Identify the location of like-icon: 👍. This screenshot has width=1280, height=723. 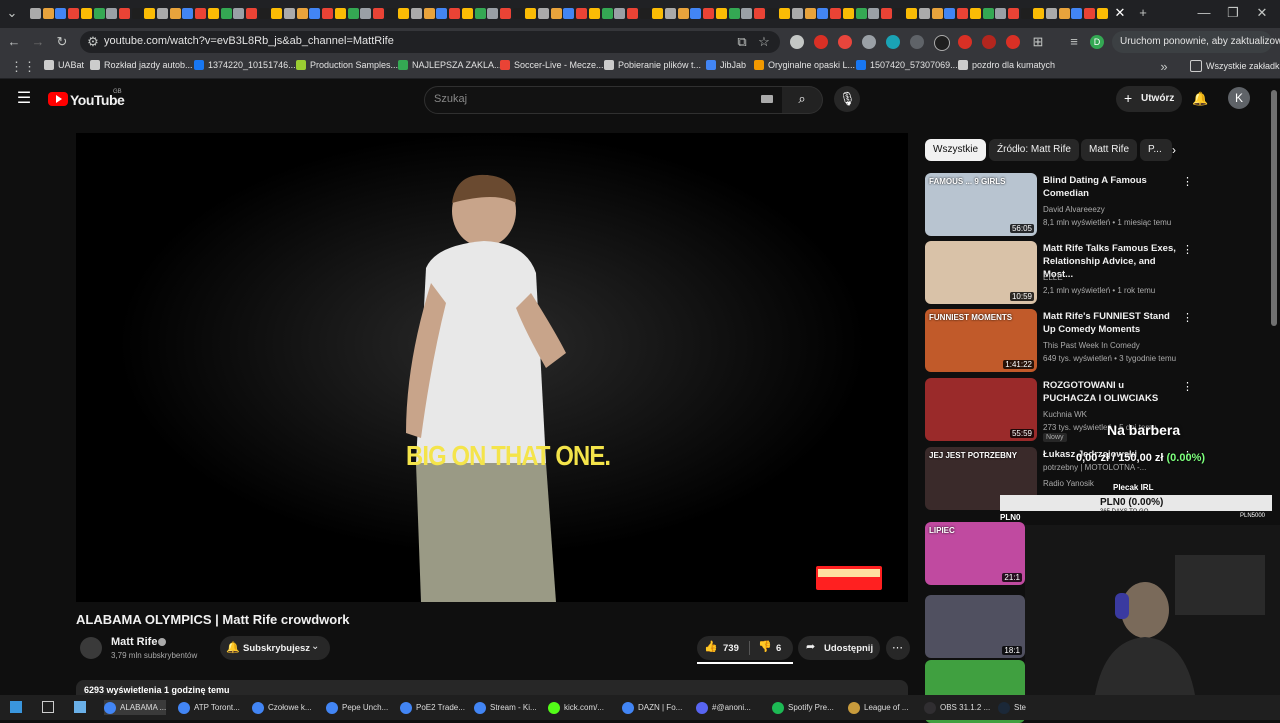
(711, 646).